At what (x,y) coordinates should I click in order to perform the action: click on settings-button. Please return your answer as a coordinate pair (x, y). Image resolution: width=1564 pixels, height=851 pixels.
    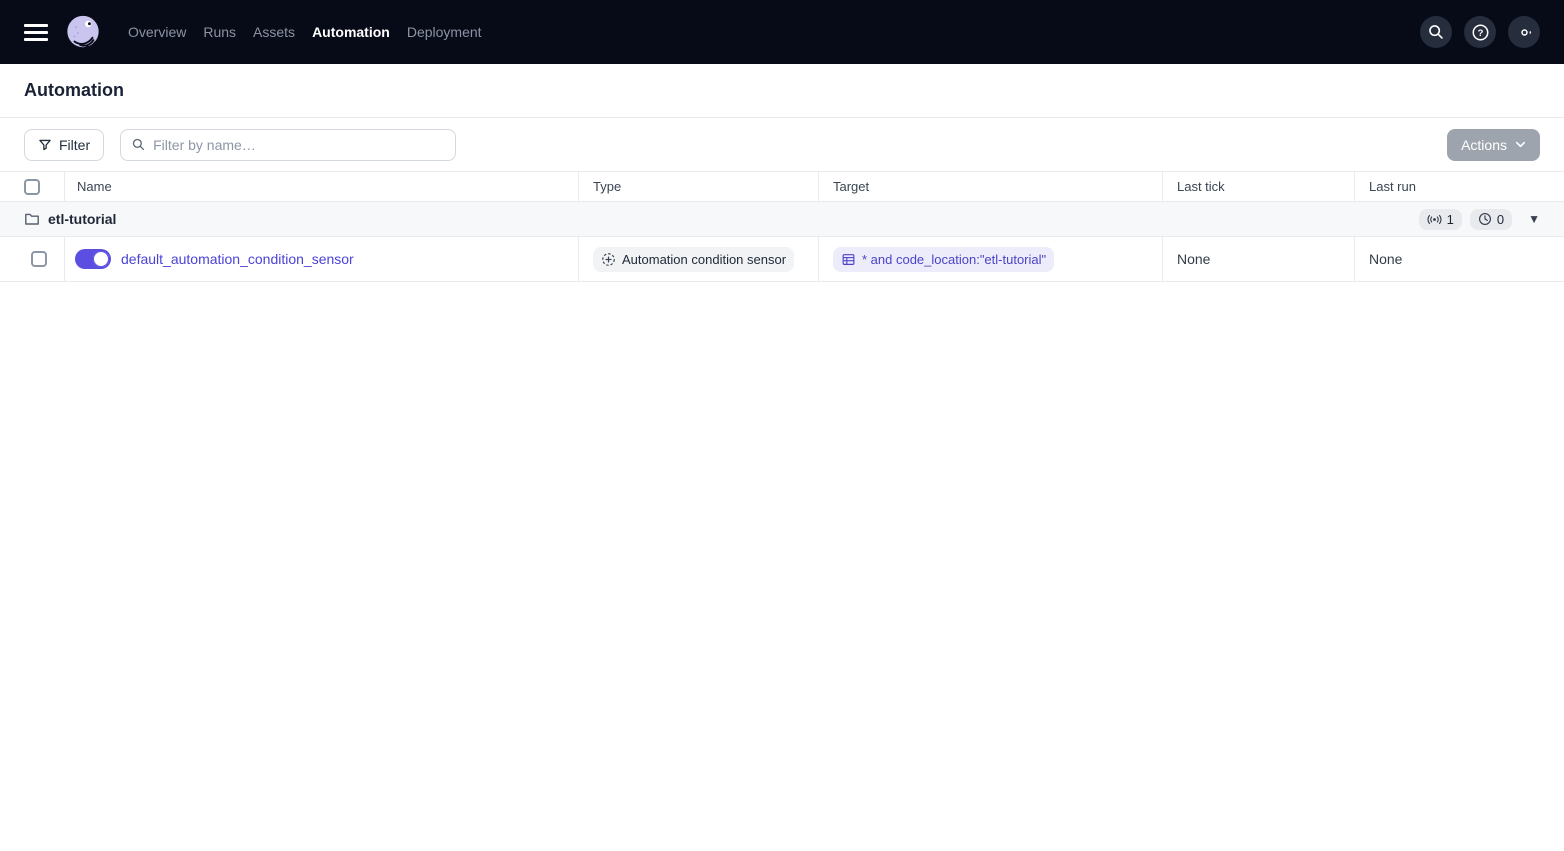
    Looking at the image, I should click on (1524, 32).